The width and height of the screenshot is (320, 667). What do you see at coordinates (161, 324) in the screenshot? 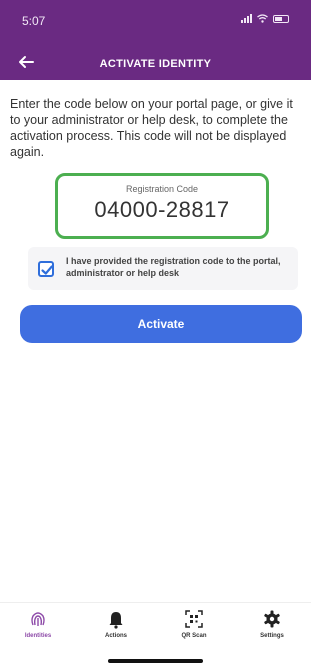
I see `activate-button: Activate` at bounding box center [161, 324].